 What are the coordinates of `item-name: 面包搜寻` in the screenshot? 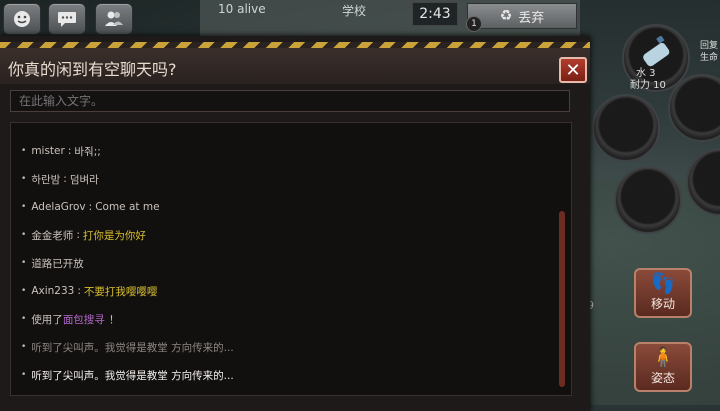 It's located at (83, 319).